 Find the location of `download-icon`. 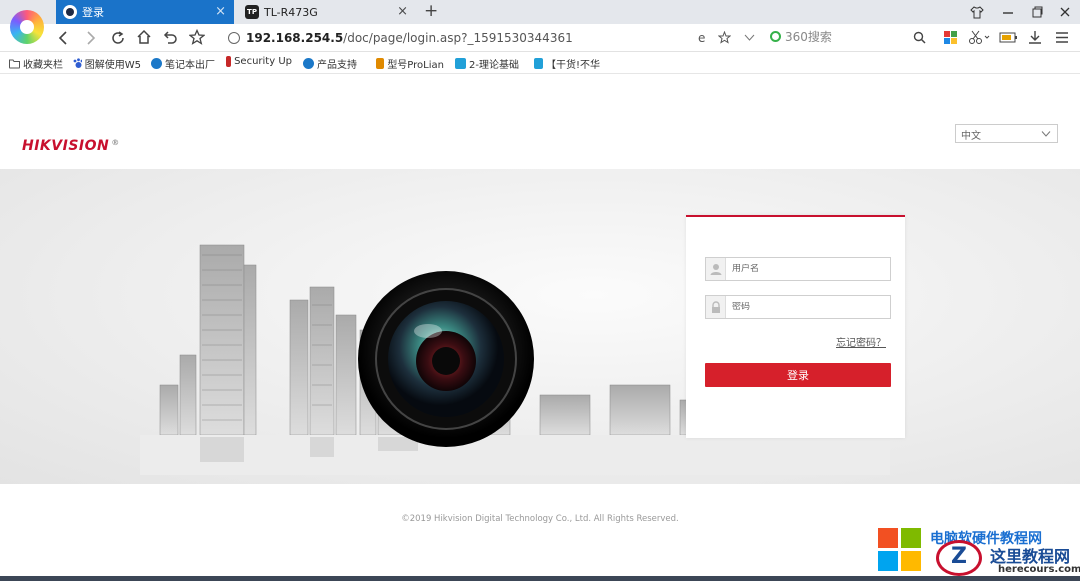

download-icon is located at coordinates (1035, 37).